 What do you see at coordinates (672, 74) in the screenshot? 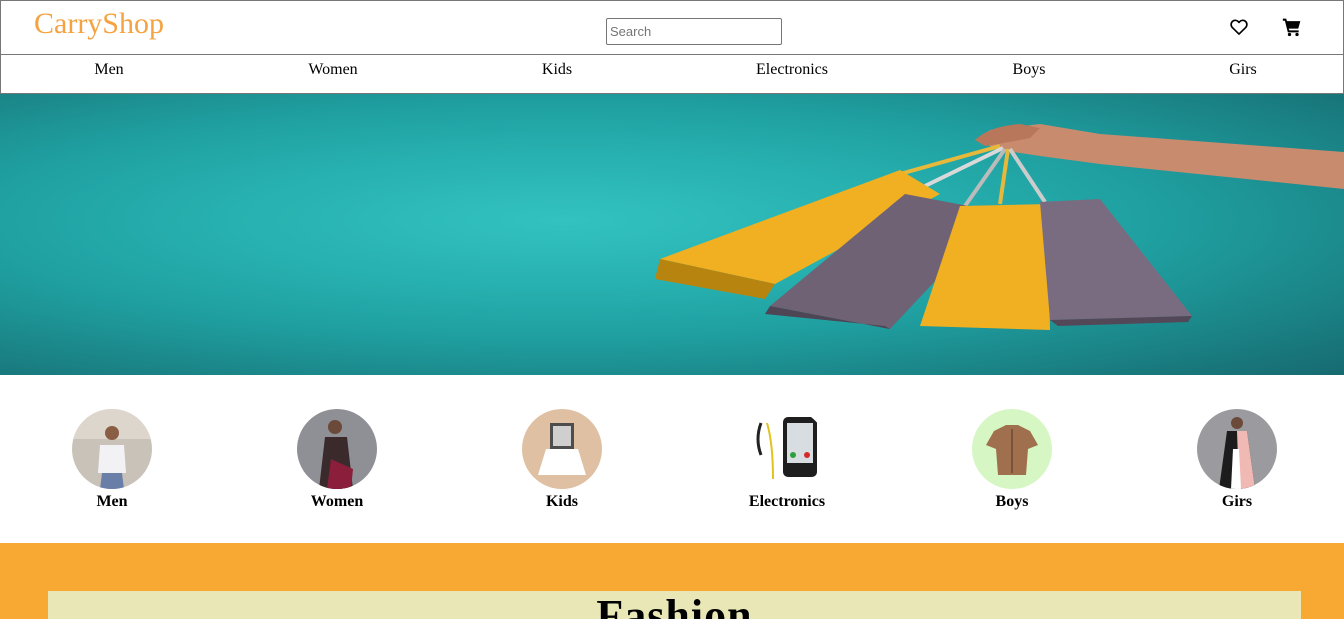
I see `category-nav: Men Women Kids Electronics Boys Girs` at bounding box center [672, 74].